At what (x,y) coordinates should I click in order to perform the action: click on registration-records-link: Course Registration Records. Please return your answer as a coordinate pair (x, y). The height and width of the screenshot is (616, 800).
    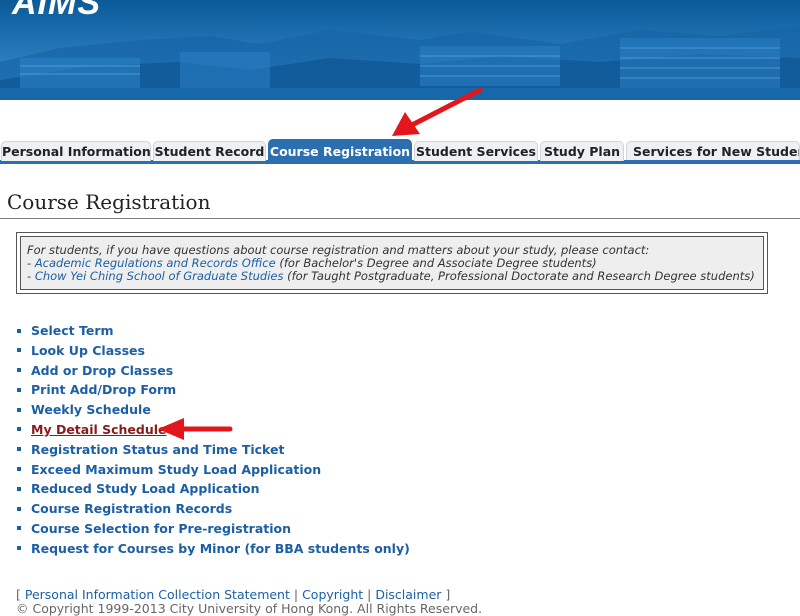
    Looking at the image, I should click on (131, 508).